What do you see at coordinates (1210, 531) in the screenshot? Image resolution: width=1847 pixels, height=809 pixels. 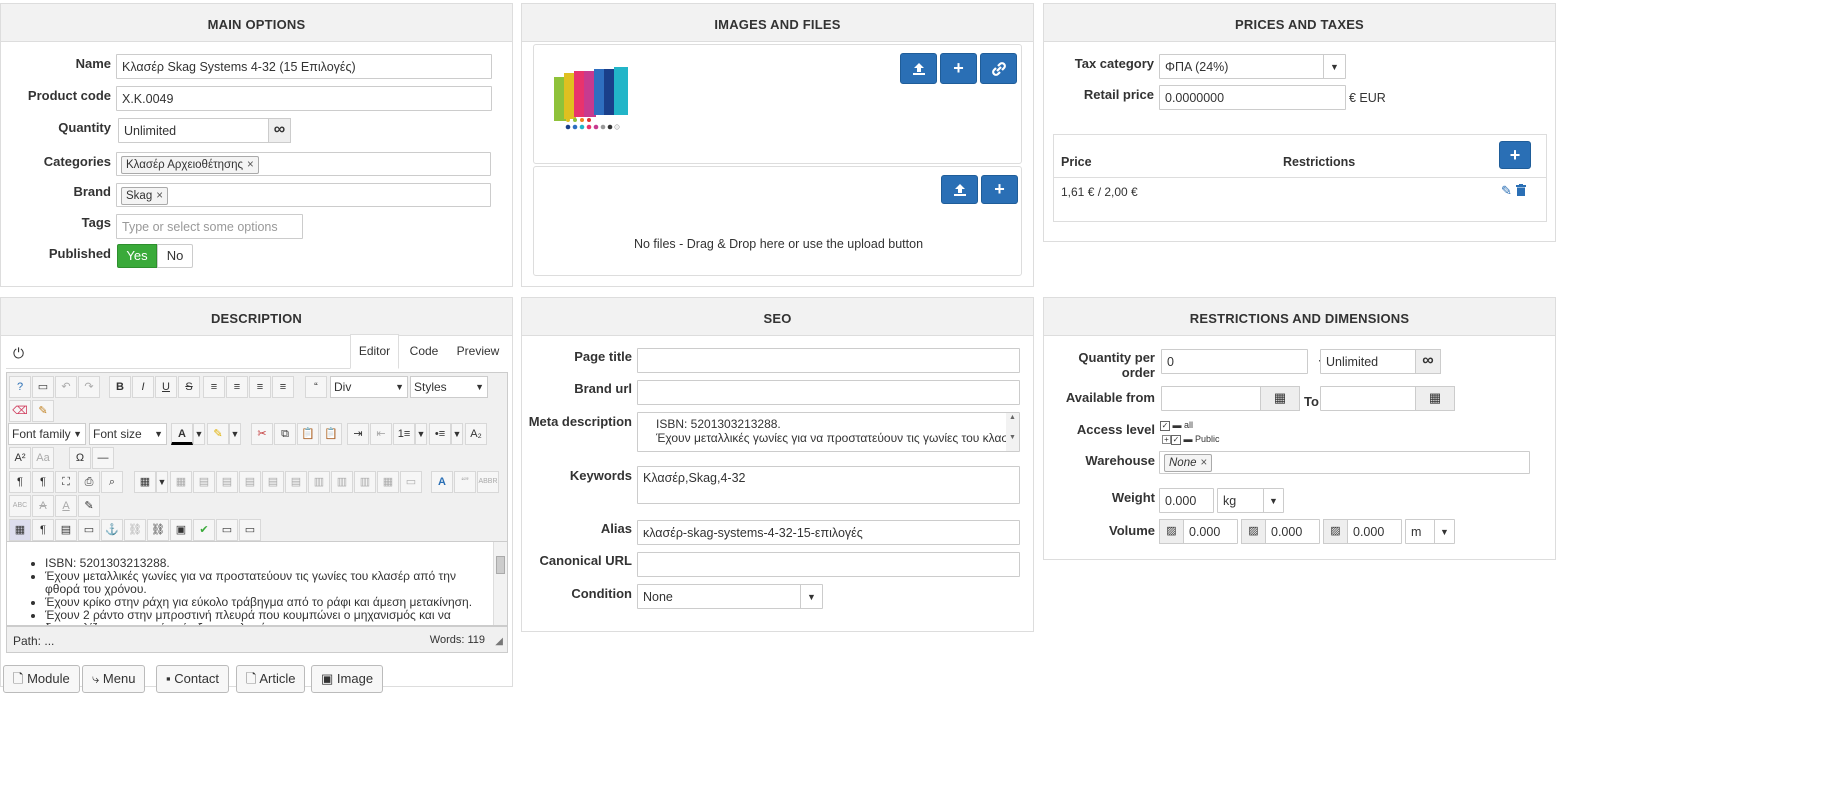 I see `volume-length-field: 0.000` at bounding box center [1210, 531].